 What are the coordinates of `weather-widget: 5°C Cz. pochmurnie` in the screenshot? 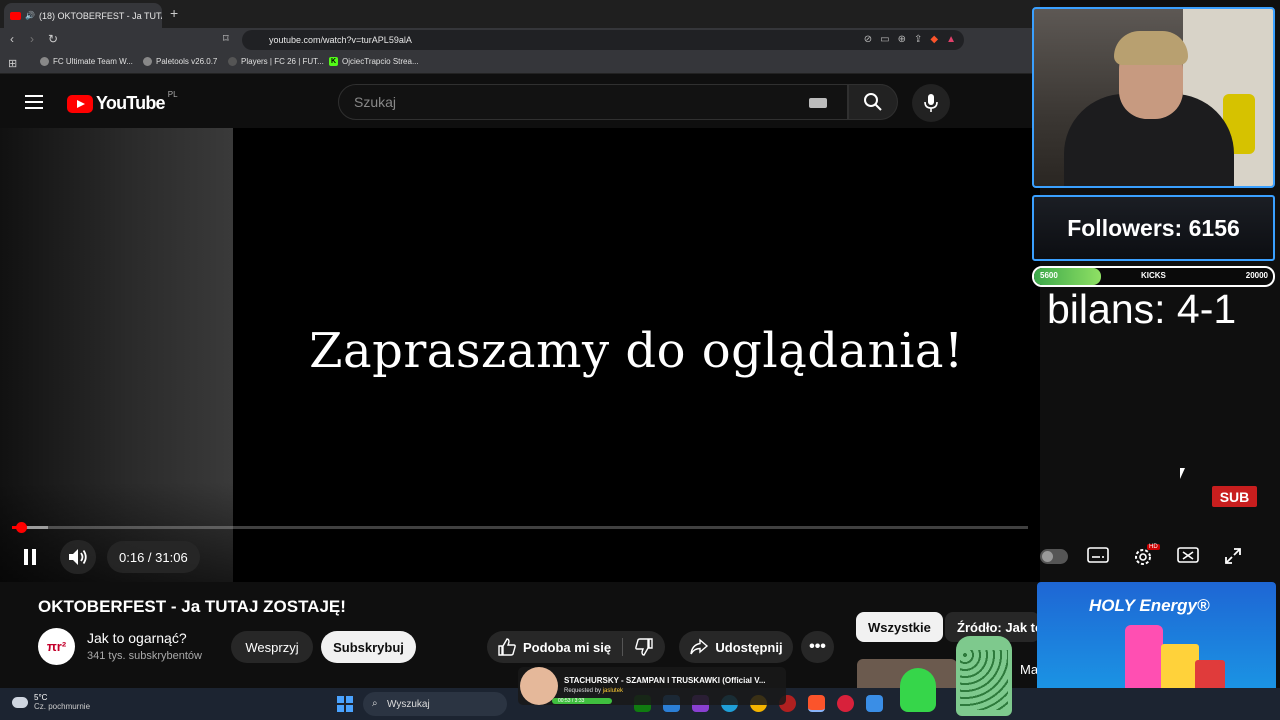 It's located at (51, 702).